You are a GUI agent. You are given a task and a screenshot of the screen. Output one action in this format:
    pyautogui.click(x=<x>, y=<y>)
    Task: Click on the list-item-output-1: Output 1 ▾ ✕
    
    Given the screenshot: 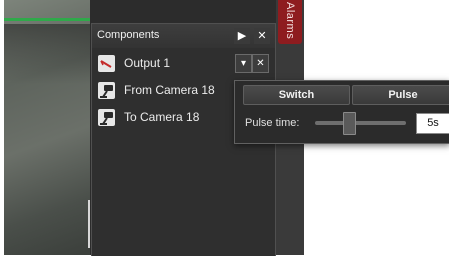 What is the action you would take?
    pyautogui.click(x=183, y=64)
    